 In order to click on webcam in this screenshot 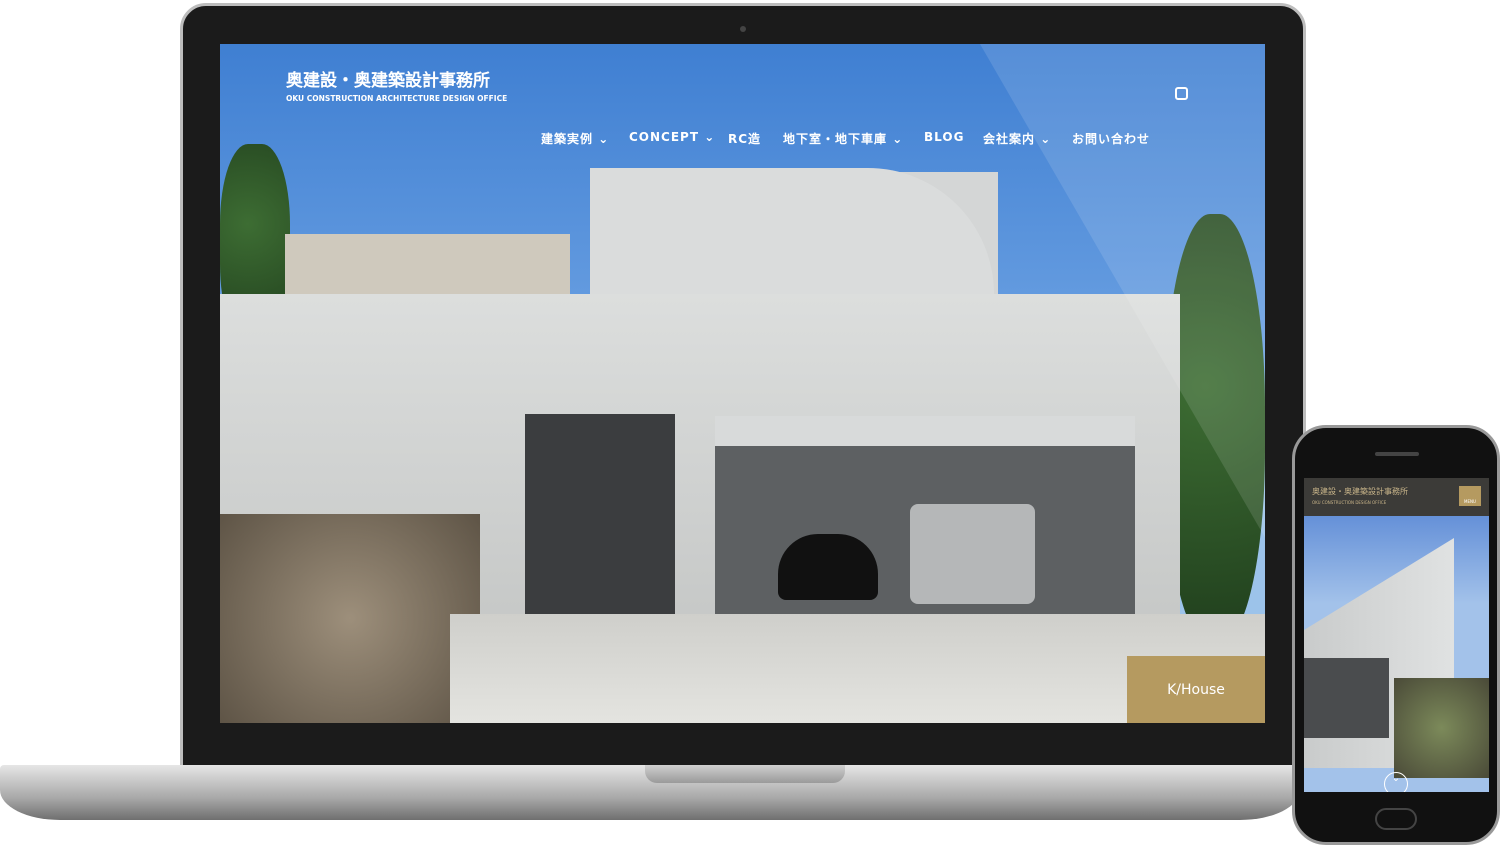, I will do `click(743, 29)`.